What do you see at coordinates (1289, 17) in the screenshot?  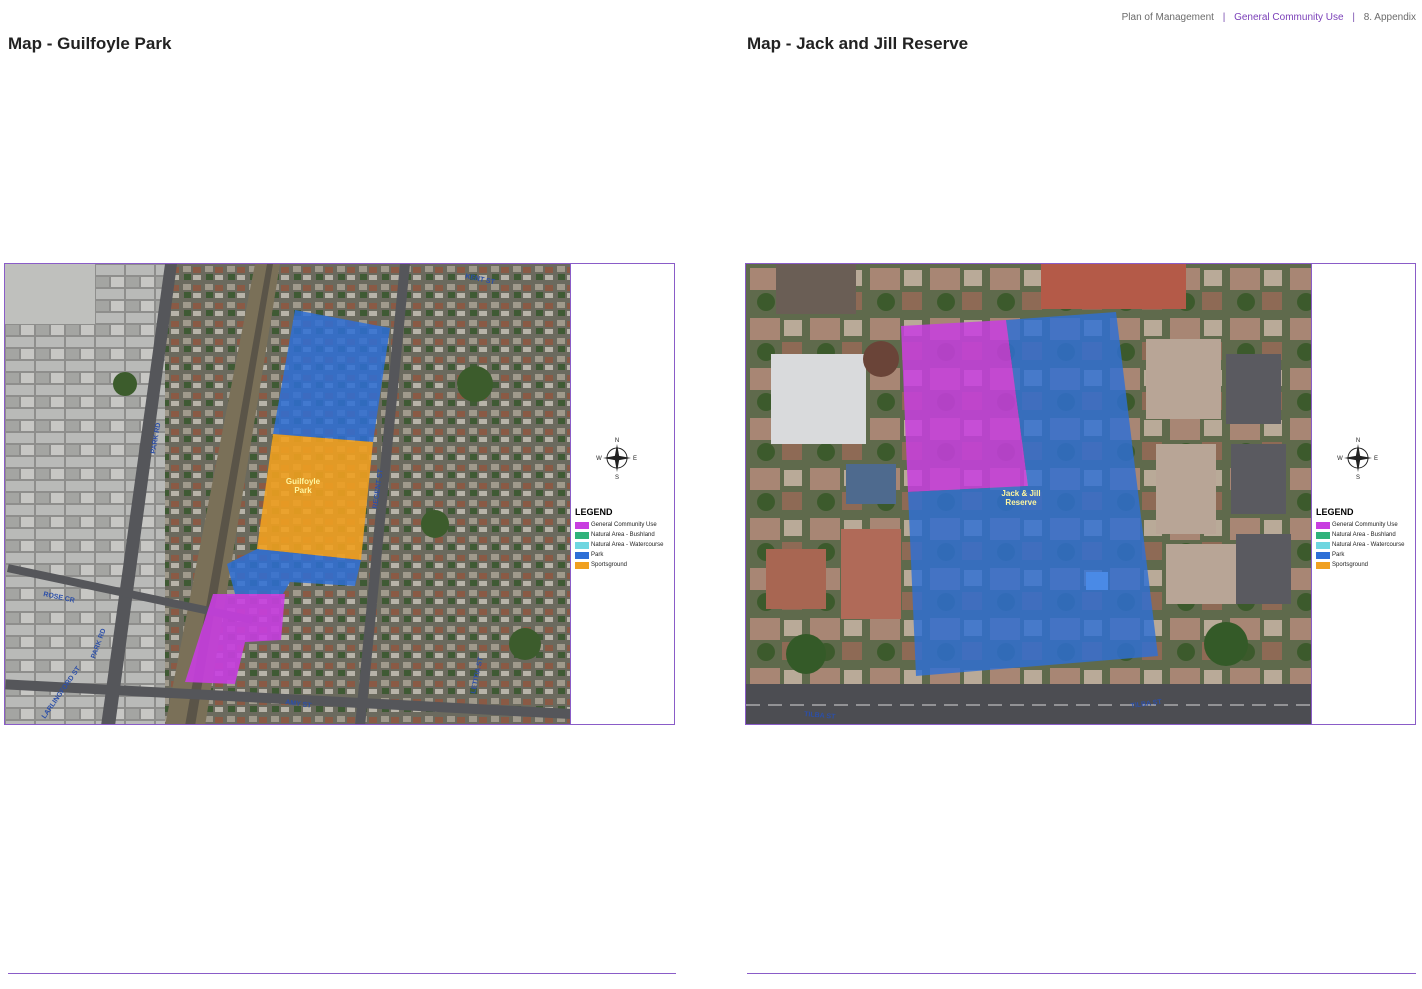 I see `breadcrumb-section: General Community Use` at bounding box center [1289, 17].